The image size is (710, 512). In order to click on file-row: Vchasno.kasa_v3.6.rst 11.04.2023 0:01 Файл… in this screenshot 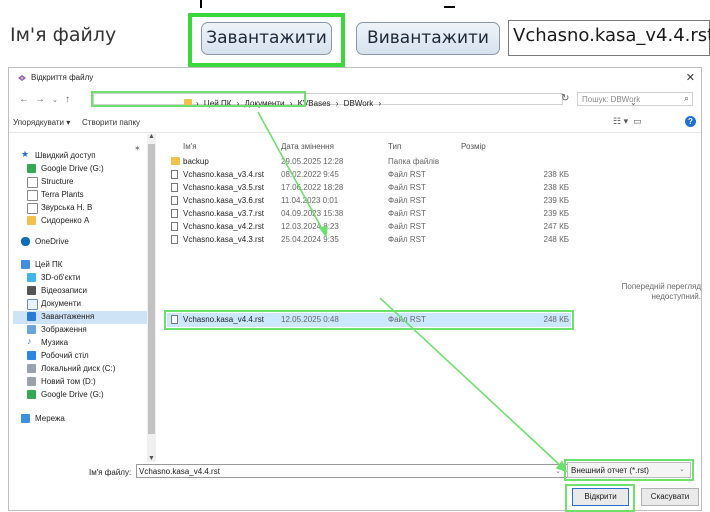, I will do `click(370, 201)`.